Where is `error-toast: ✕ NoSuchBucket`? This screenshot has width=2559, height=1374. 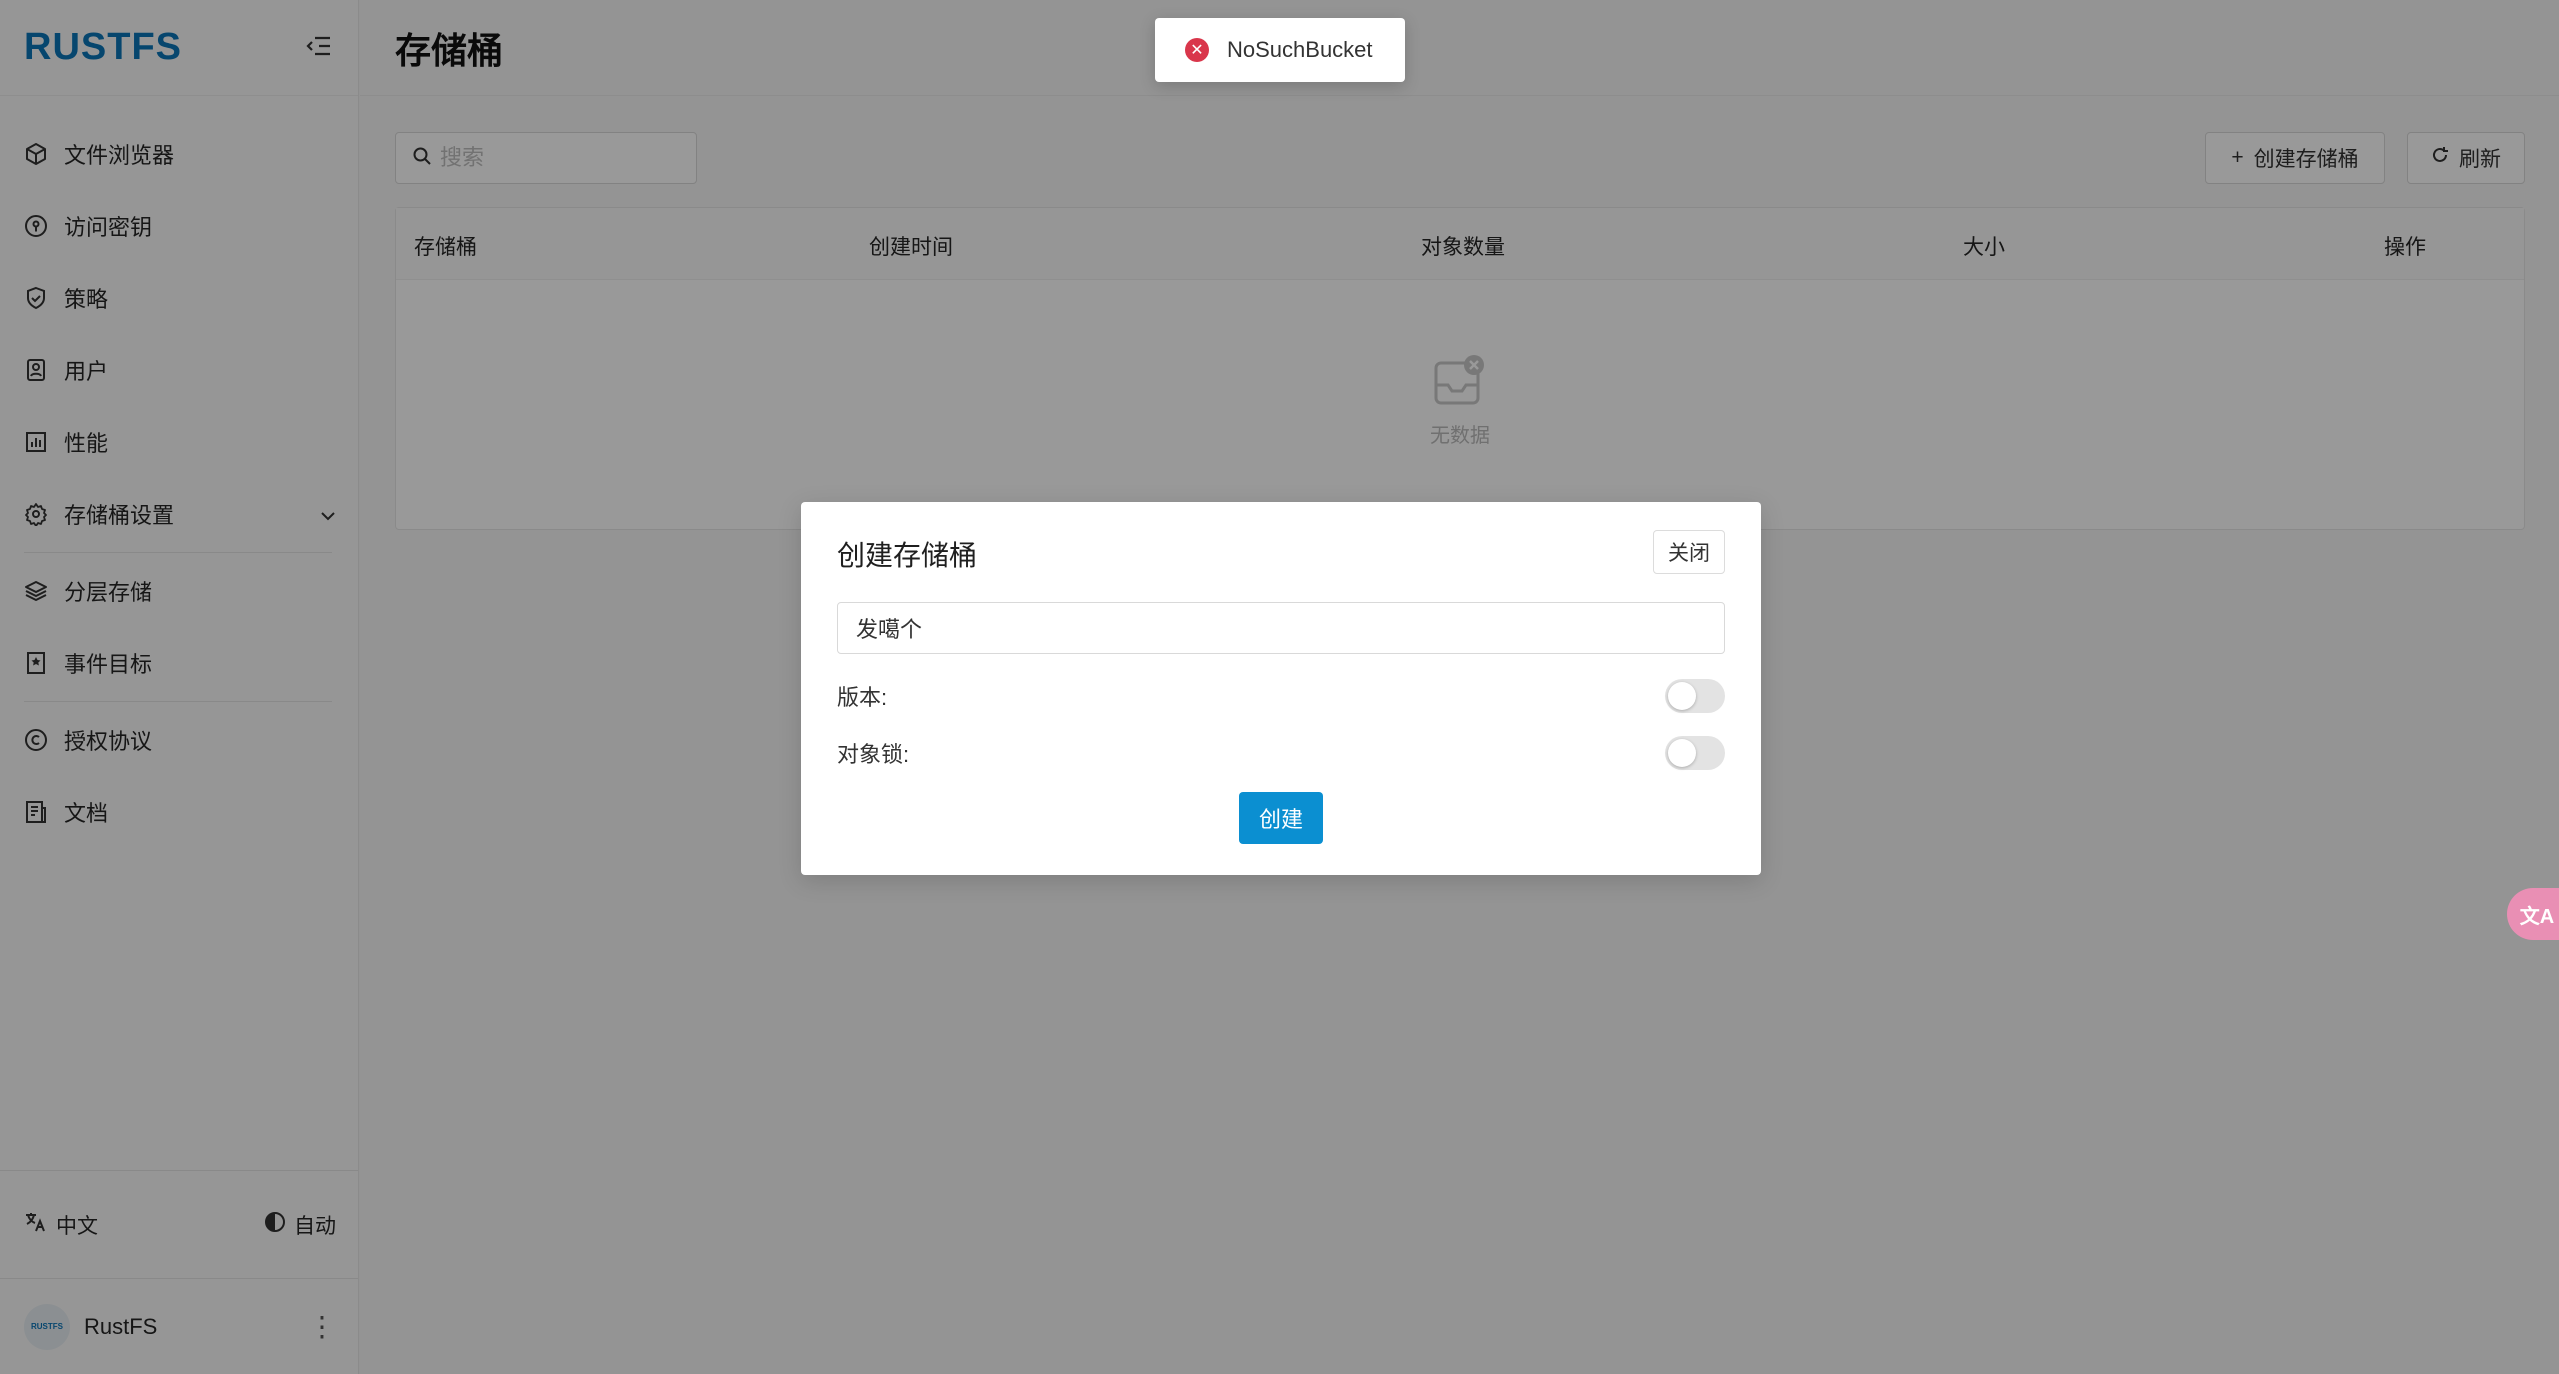
error-toast: ✕ NoSuchBucket is located at coordinates (1280, 50).